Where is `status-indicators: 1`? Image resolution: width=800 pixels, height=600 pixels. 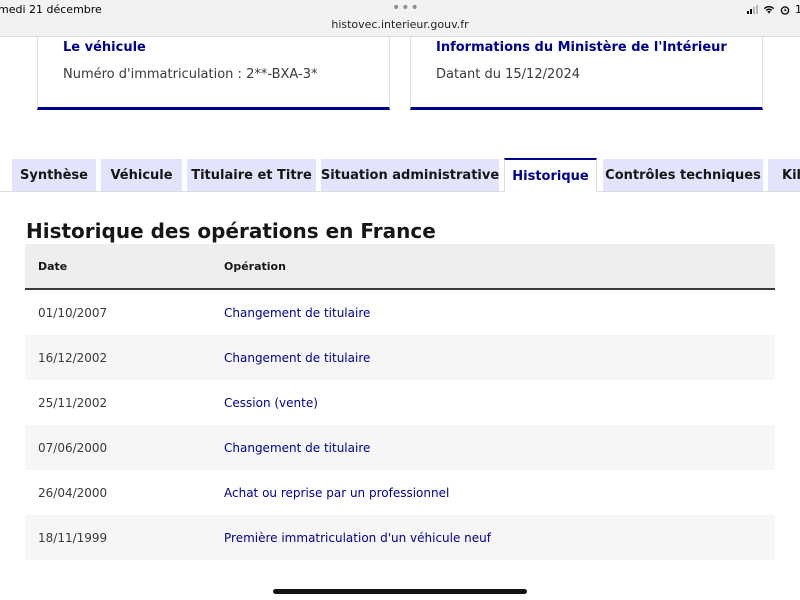
status-indicators: 1 is located at coordinates (773, 9).